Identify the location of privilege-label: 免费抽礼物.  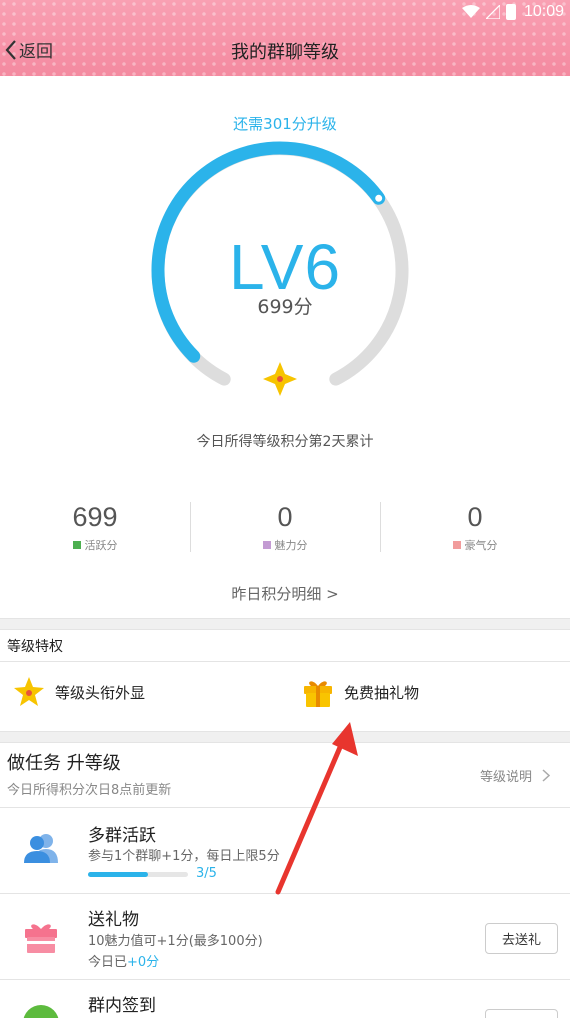
(382, 692).